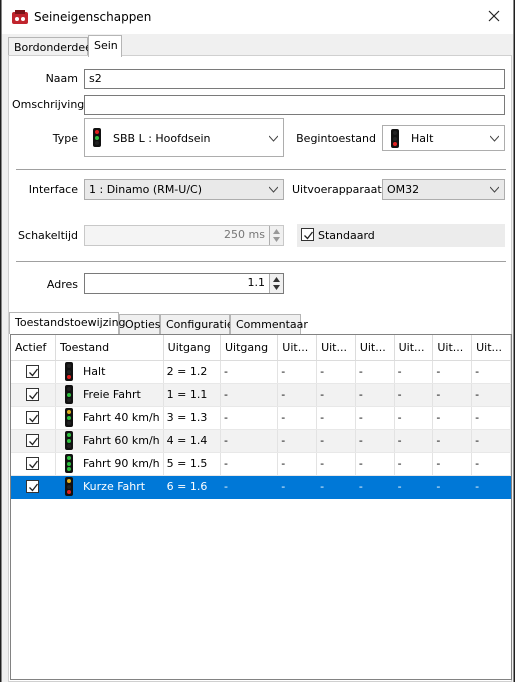 The height and width of the screenshot is (682, 515). I want to click on adres-input: 1.1, so click(184, 283).